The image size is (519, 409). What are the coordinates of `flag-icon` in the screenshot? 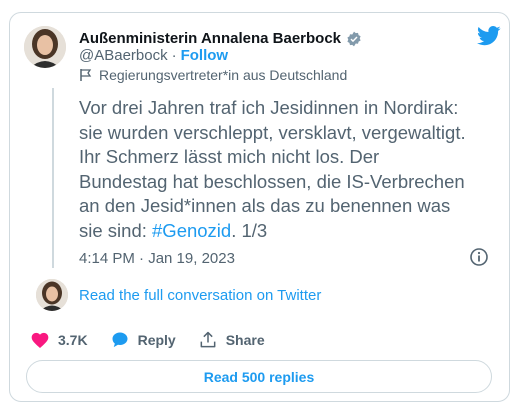 It's located at (86, 75).